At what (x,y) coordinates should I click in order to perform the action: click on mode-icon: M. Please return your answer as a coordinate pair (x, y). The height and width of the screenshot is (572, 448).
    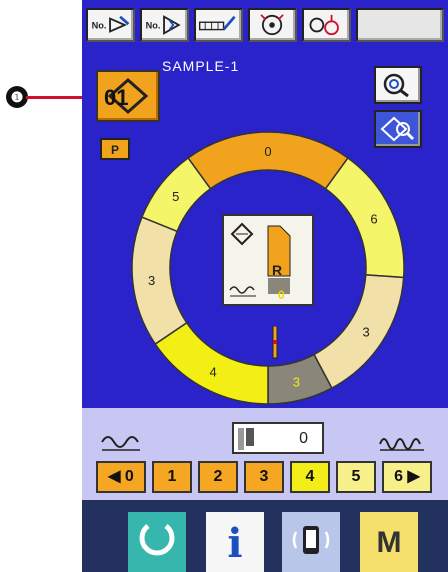
    Looking at the image, I should click on (389, 542).